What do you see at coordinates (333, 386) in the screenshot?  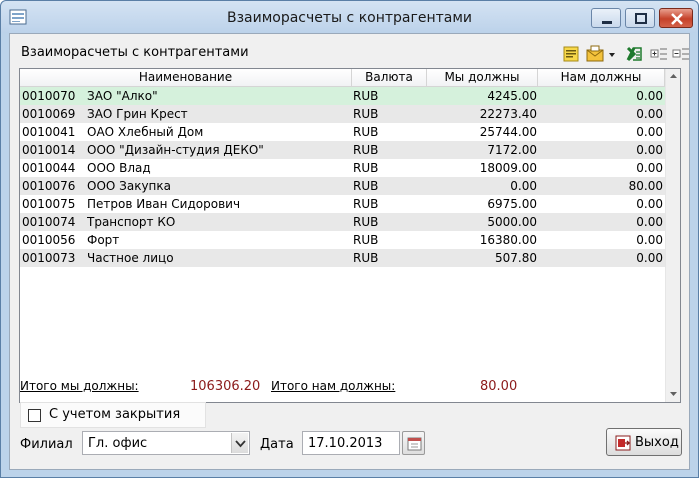 I see `total-they-owe-label: Итого нам должны:` at bounding box center [333, 386].